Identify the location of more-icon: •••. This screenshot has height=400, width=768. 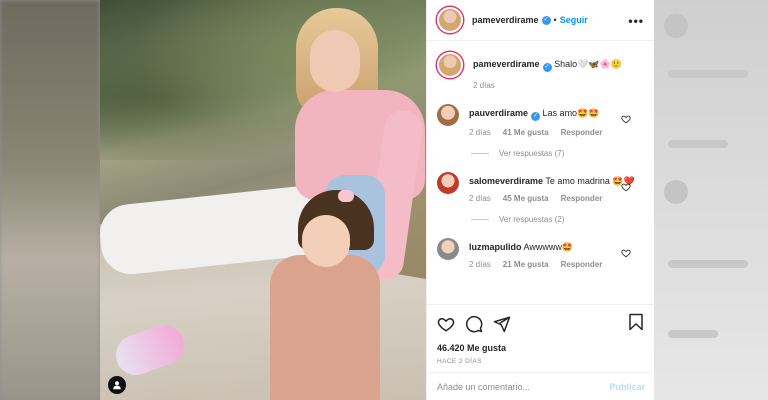
(636, 21).